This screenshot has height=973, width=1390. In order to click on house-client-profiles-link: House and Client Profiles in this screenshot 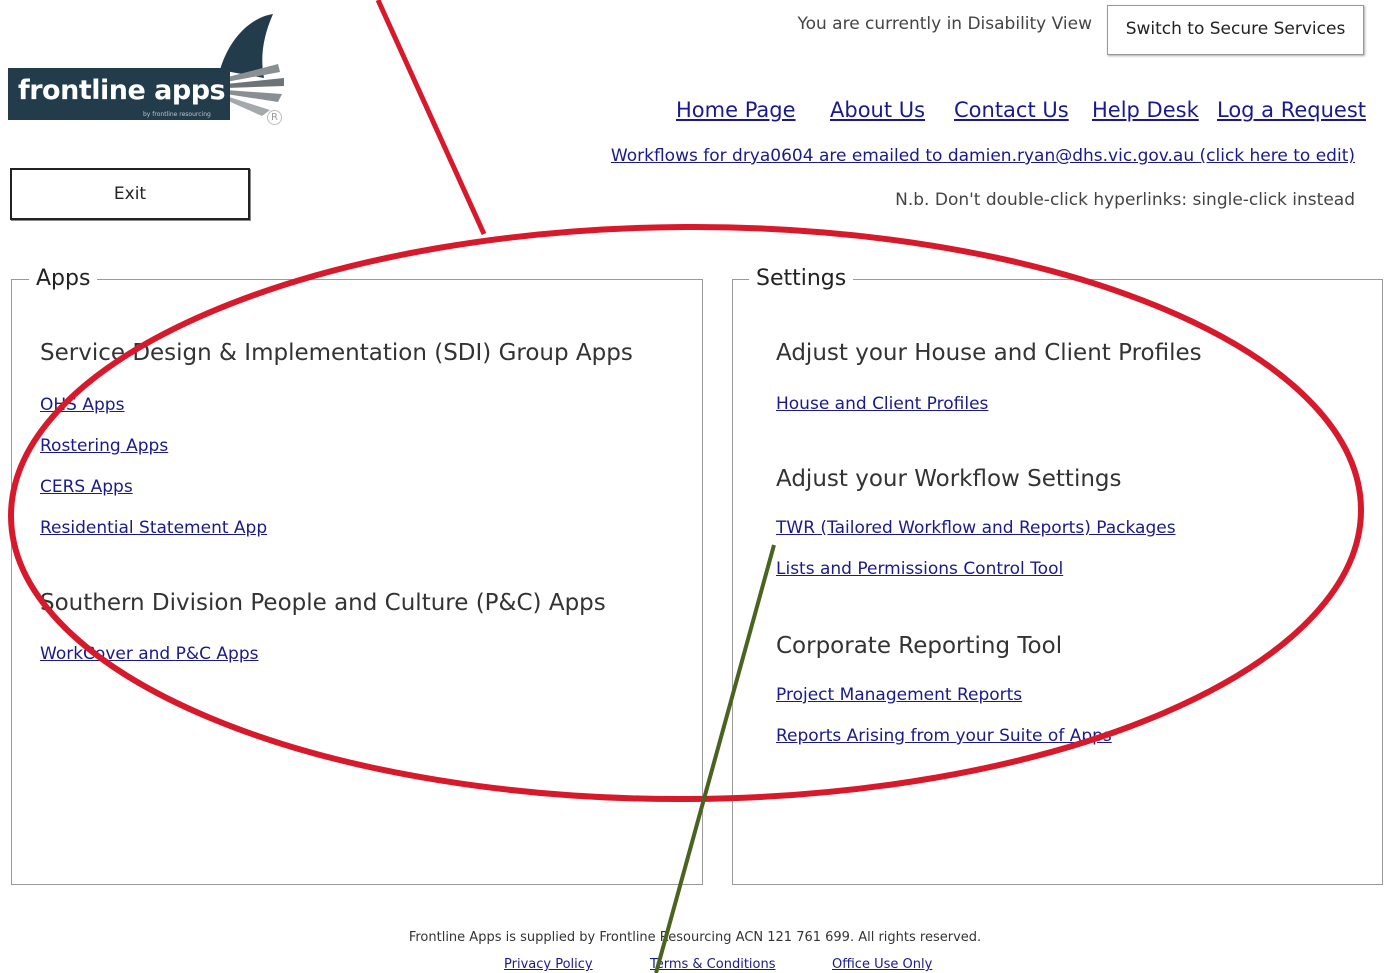, I will do `click(882, 404)`.